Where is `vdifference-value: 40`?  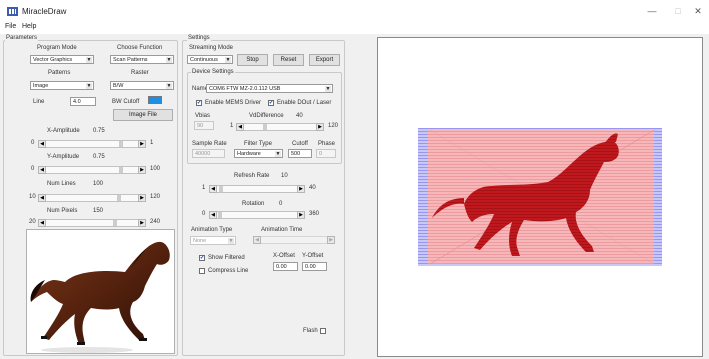
vdifference-value: 40 is located at coordinates (299, 116).